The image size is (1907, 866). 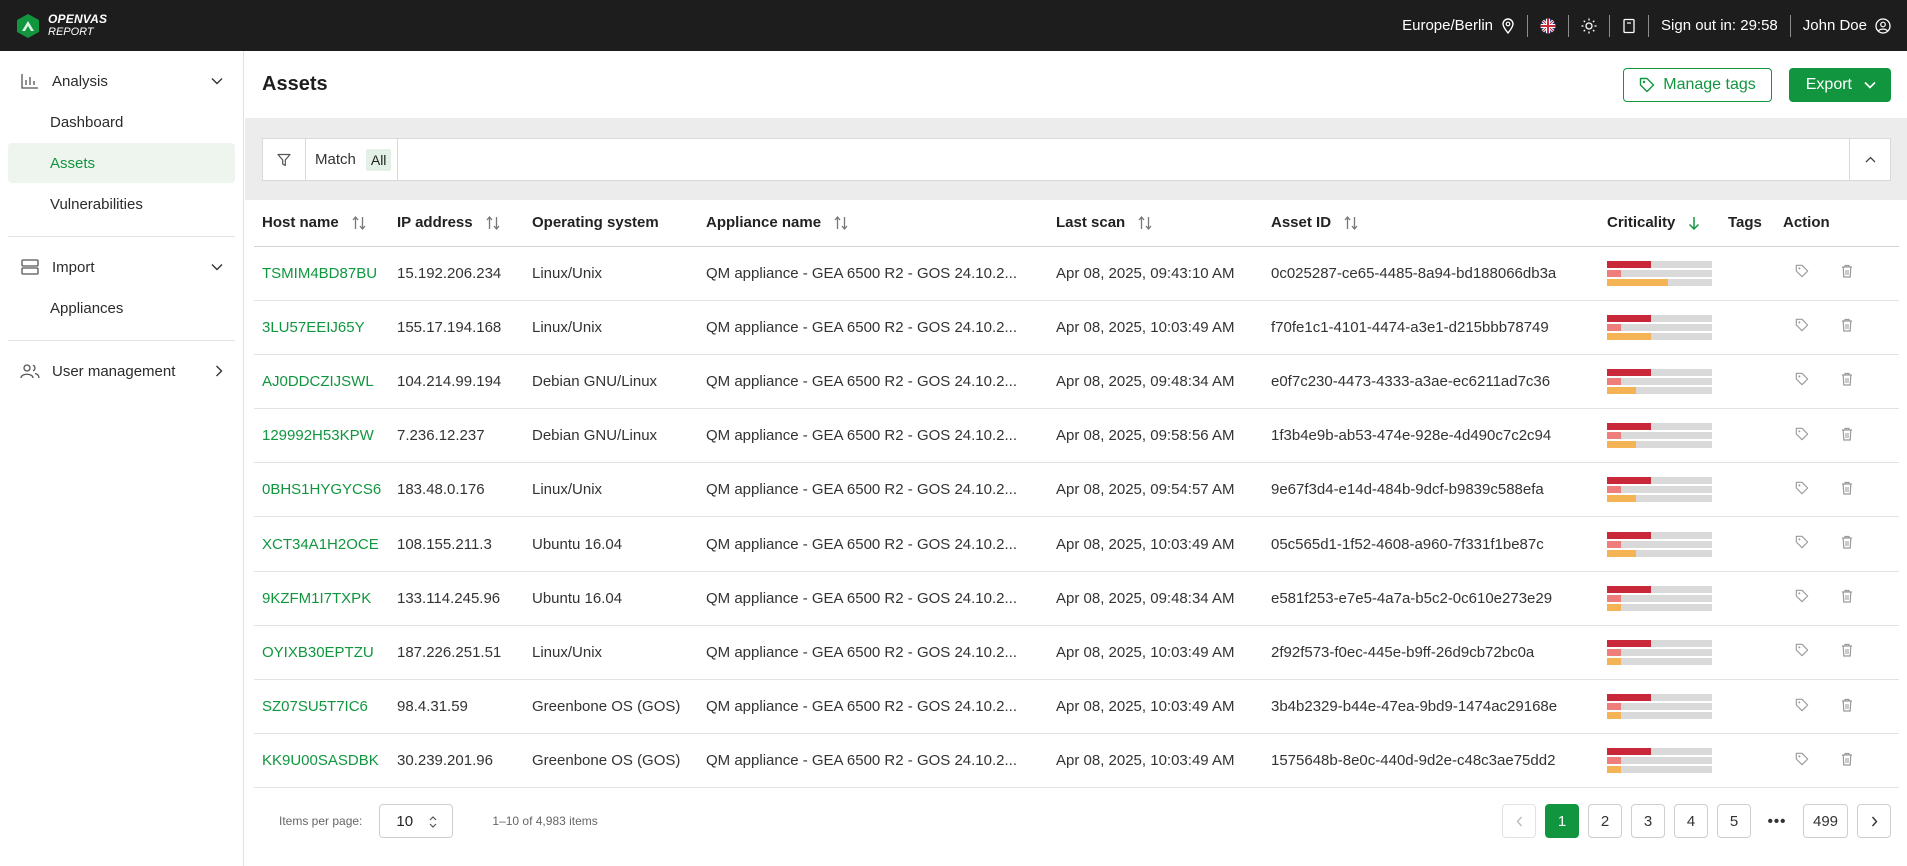 What do you see at coordinates (464, 273) in the screenshot?
I see `ip-address: 15.192.206.234` at bounding box center [464, 273].